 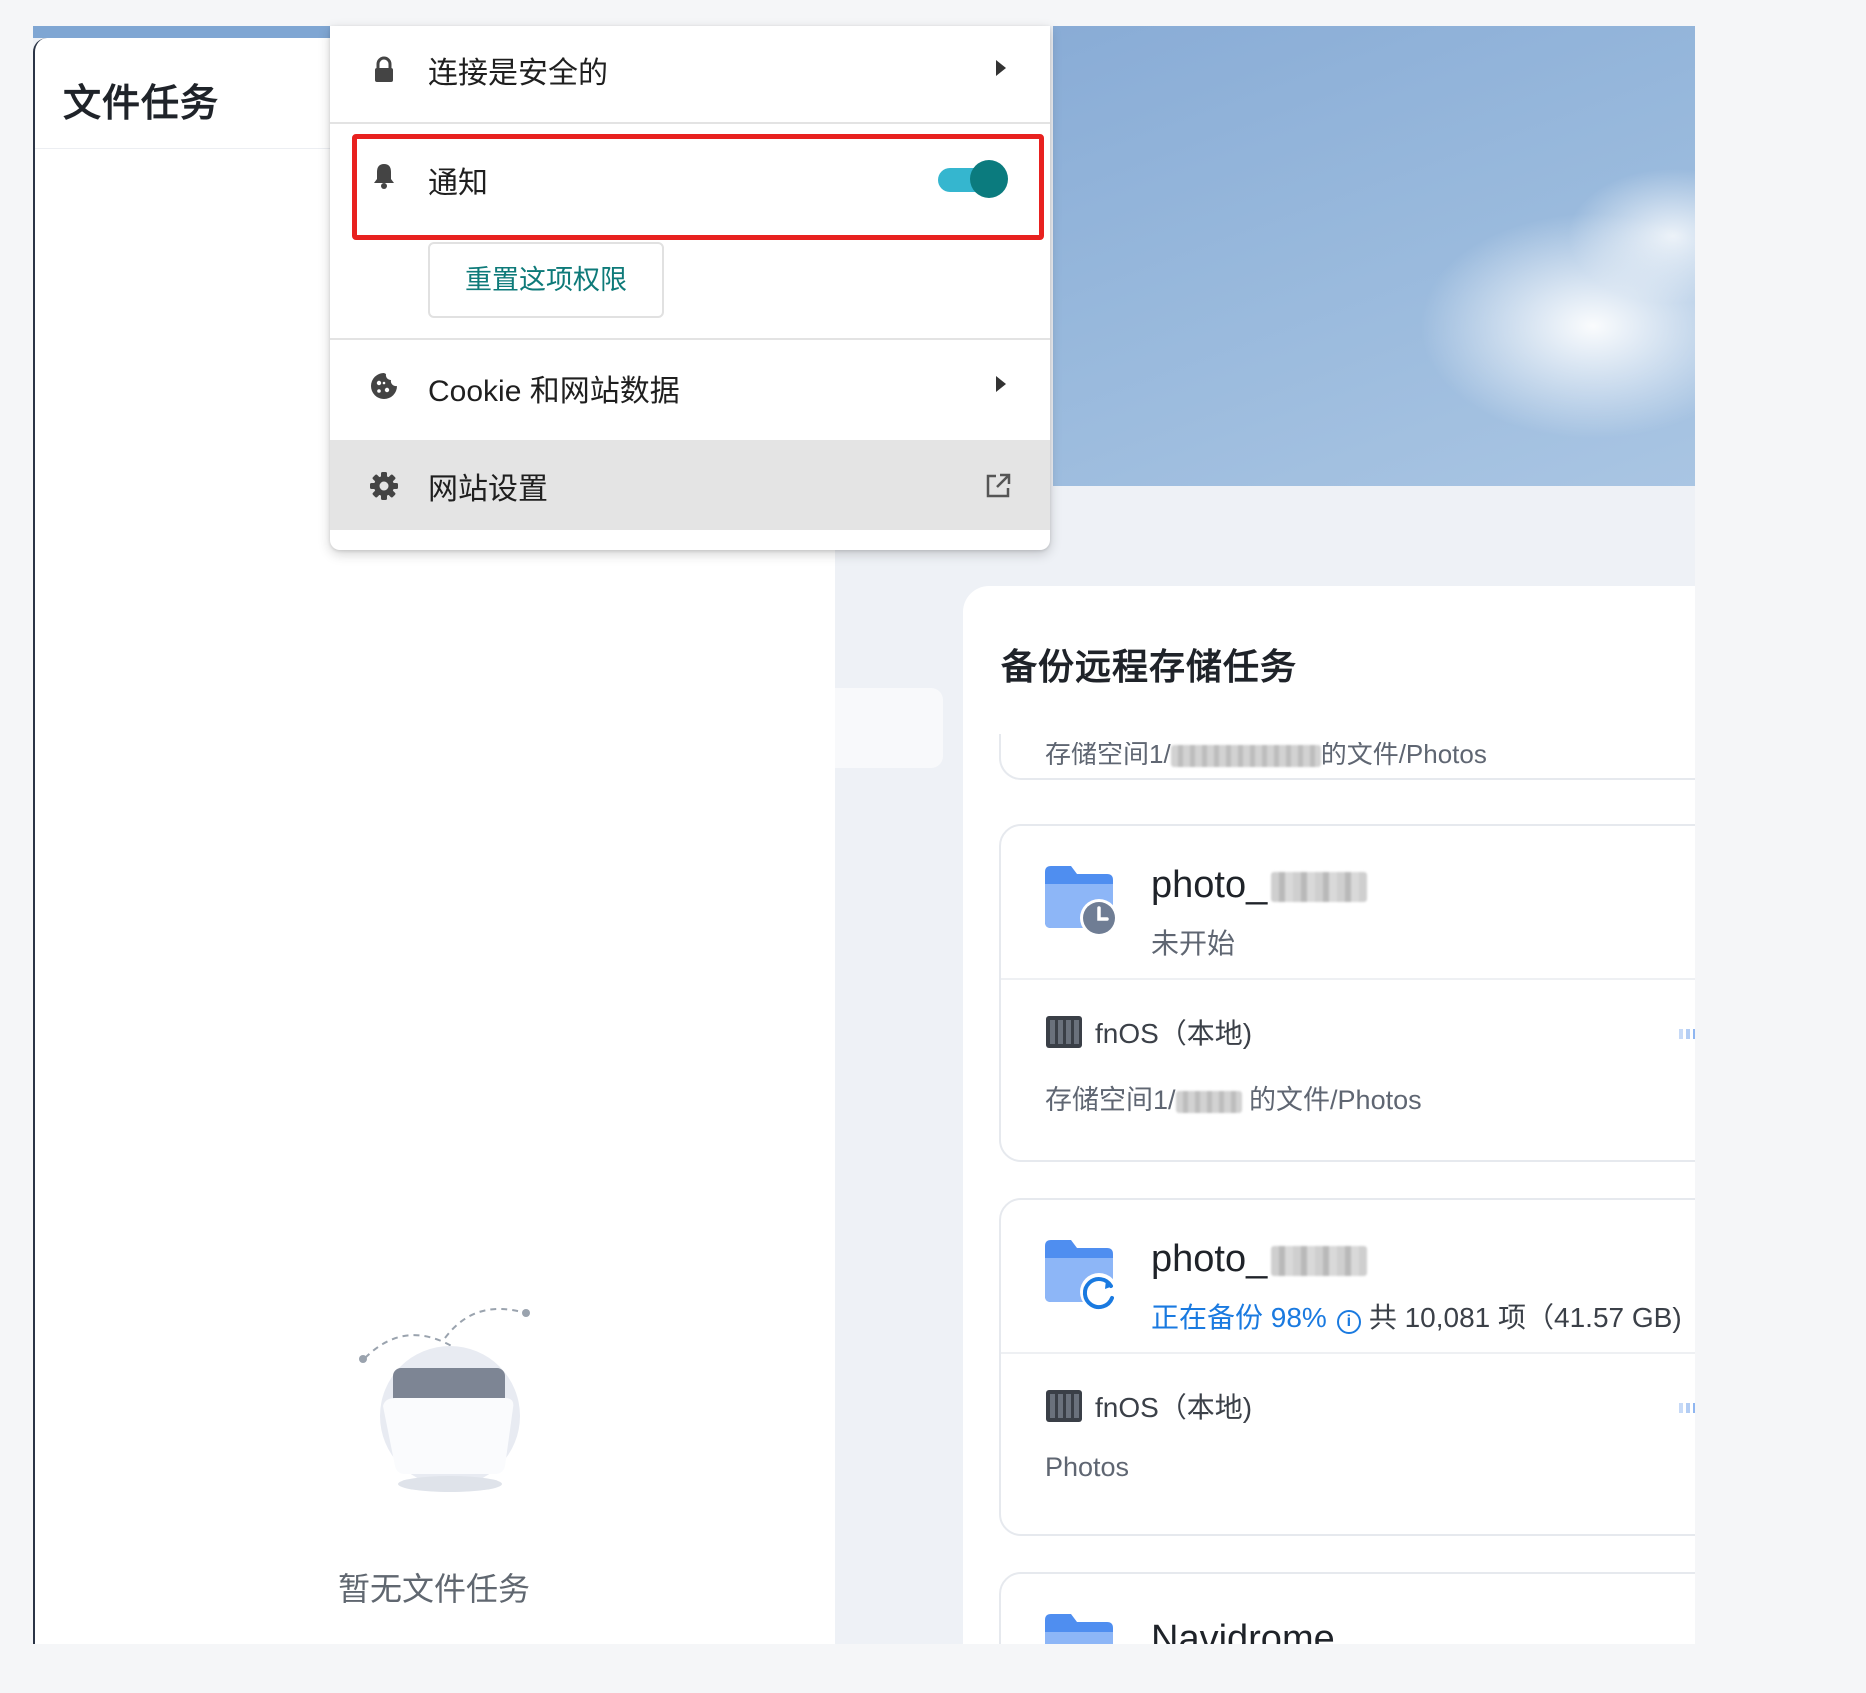 I want to click on backup-total: 共 10,081 项（41.57 GB), so click(x=1525, y=1317).